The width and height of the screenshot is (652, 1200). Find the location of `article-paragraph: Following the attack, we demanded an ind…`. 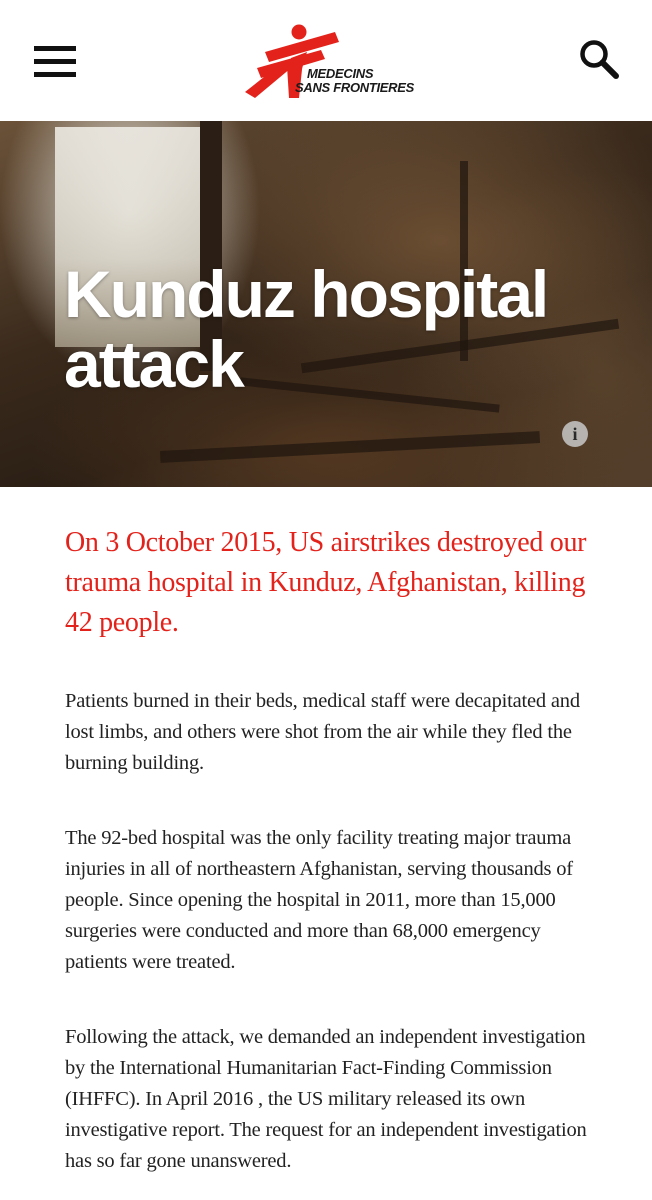

article-paragraph: Following the attack, we demanded an ind… is located at coordinates (326, 1099).